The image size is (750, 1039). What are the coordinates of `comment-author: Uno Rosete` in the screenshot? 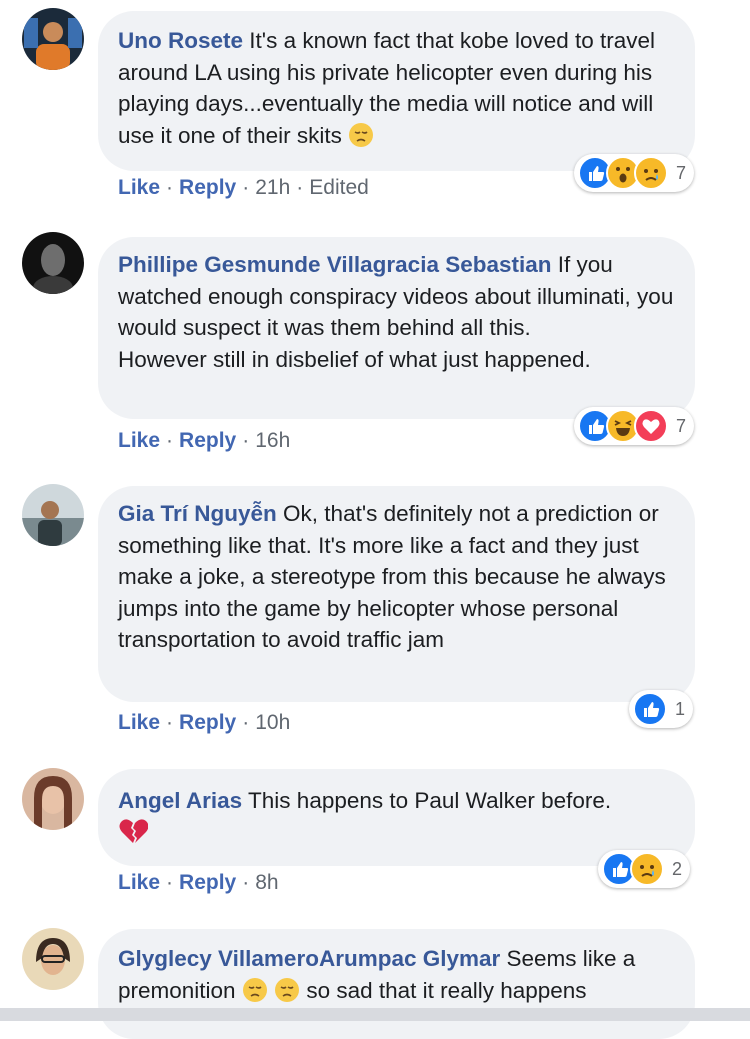 It's located at (180, 40).